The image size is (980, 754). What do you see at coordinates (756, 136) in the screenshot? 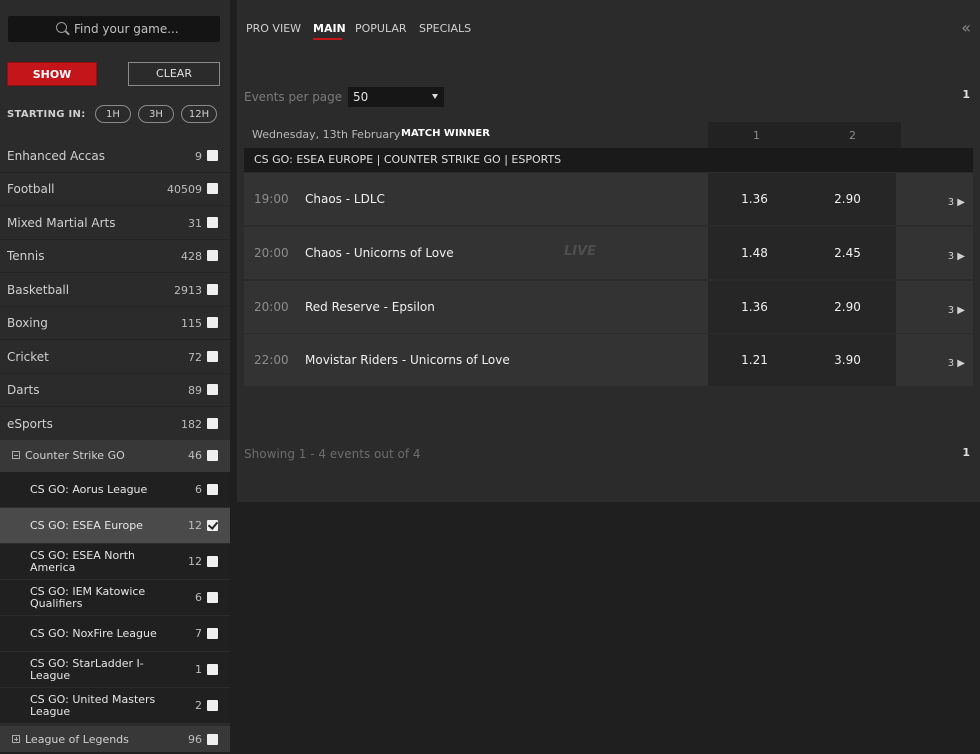
I see `column-header-1: 1` at bounding box center [756, 136].